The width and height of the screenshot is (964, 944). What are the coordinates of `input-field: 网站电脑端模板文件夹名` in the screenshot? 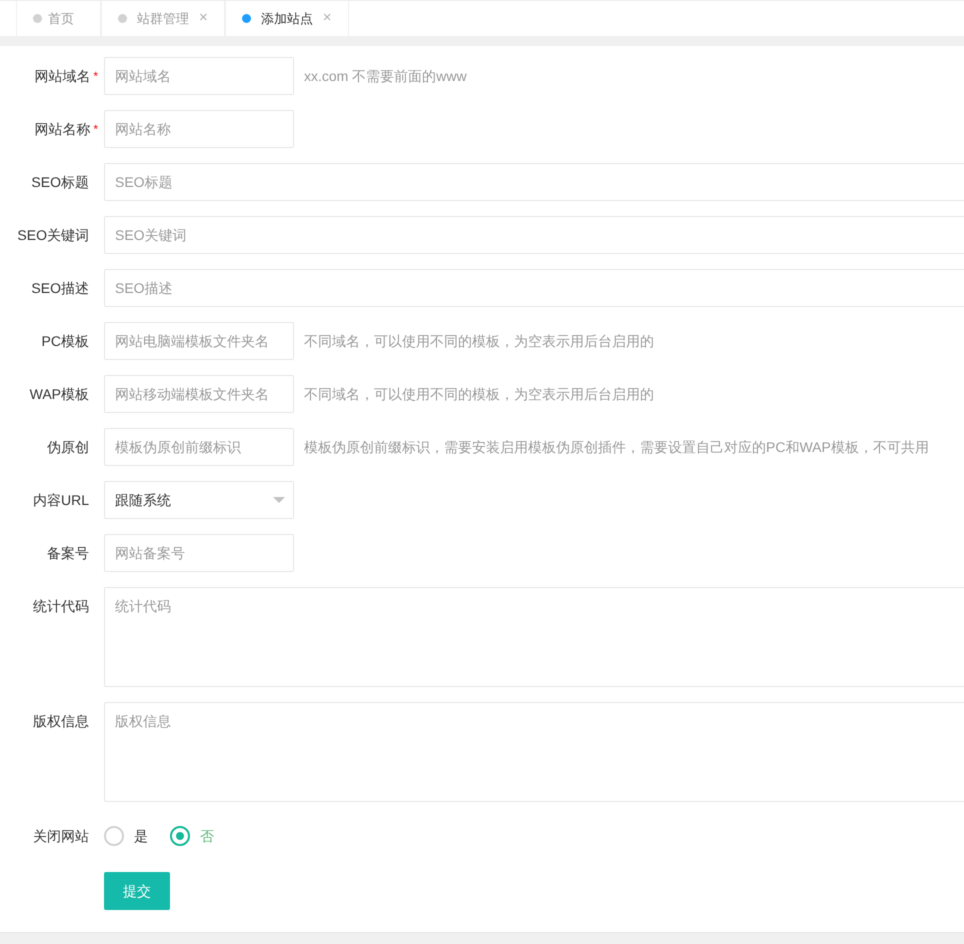 It's located at (199, 341).